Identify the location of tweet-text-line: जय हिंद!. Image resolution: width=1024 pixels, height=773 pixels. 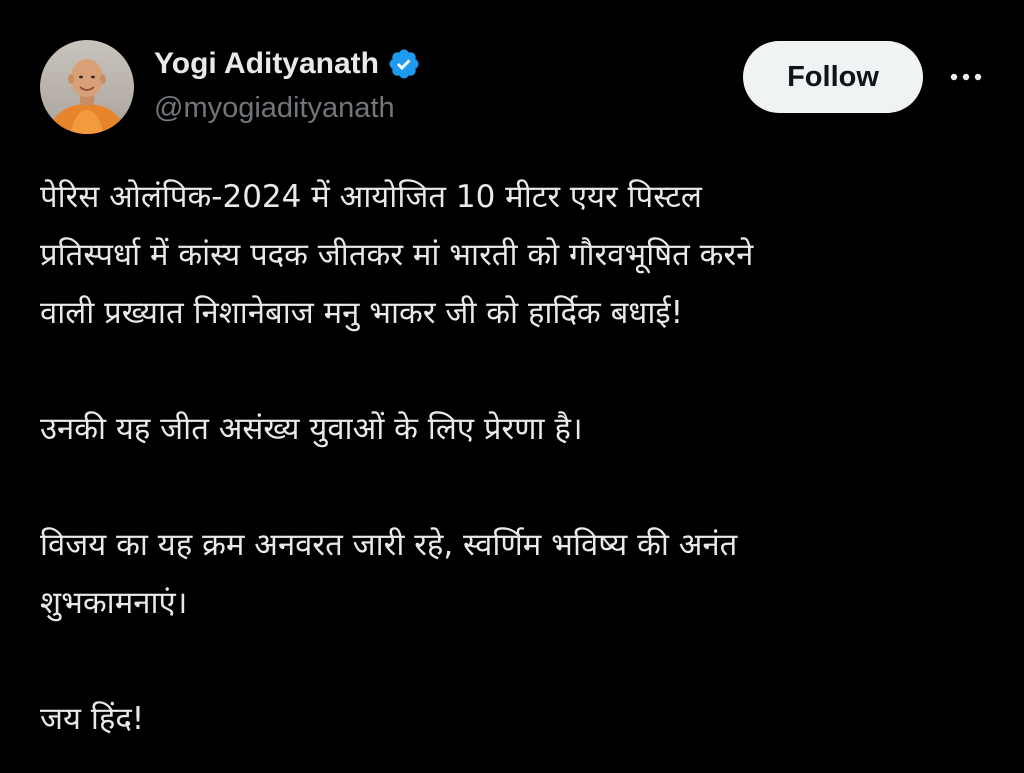
(92, 719).